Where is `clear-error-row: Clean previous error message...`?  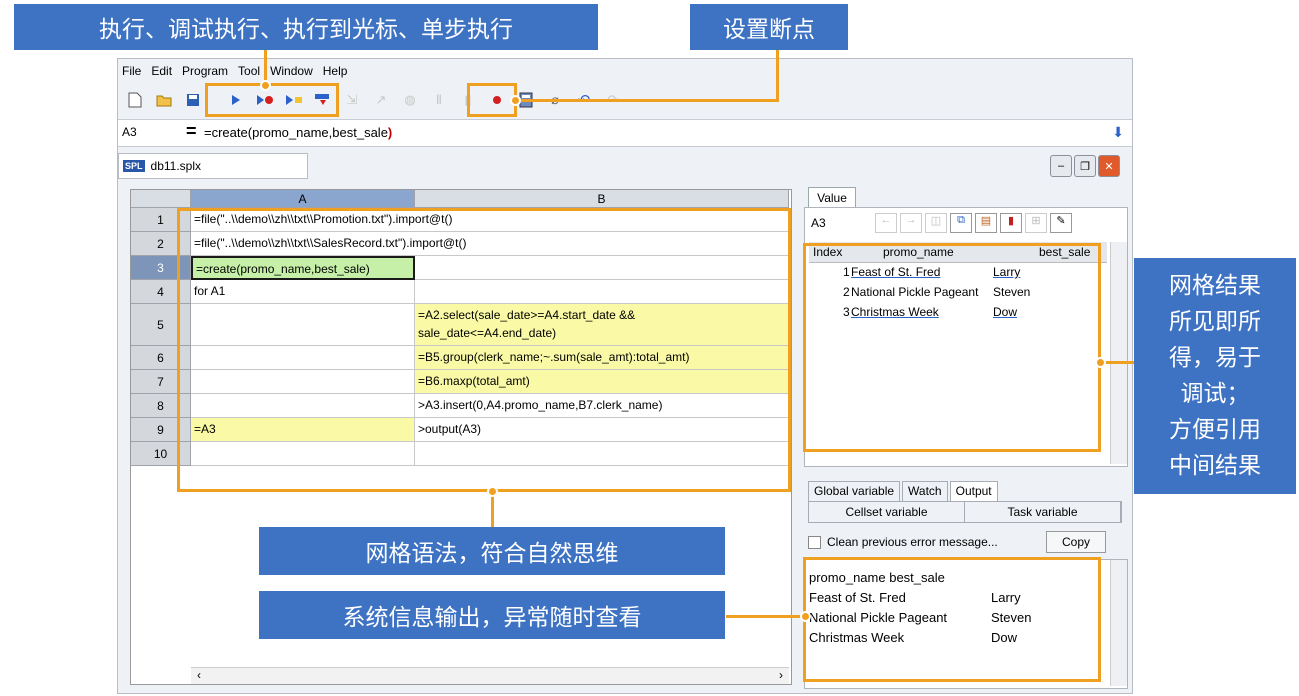 clear-error-row: Clean previous error message... is located at coordinates (903, 542).